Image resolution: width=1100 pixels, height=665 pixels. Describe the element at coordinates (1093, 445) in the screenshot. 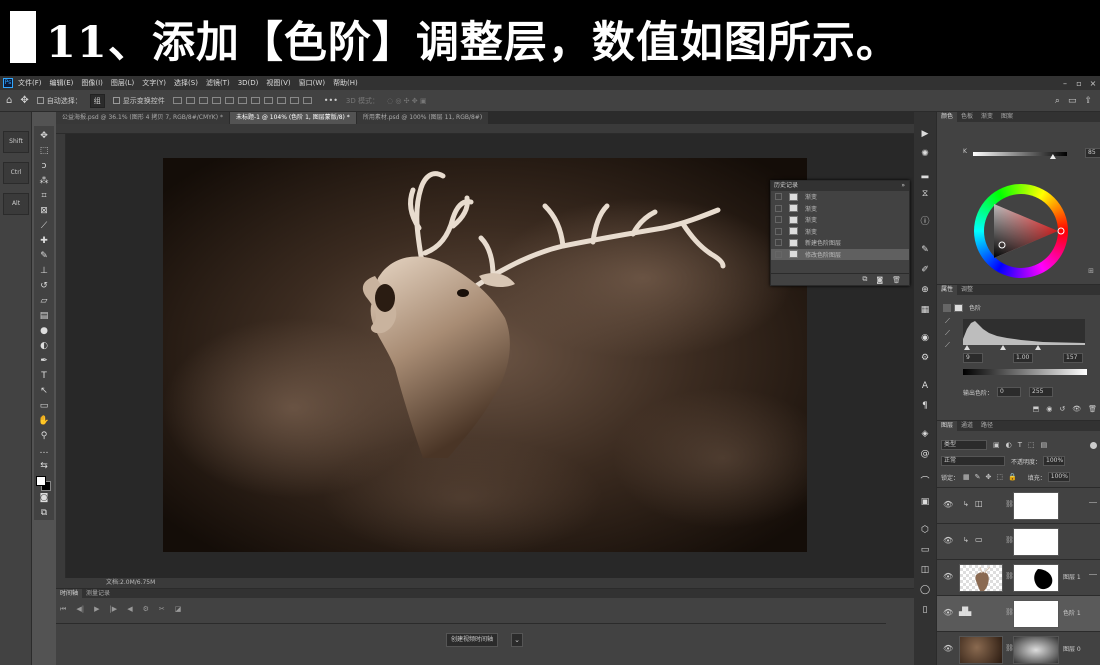

I see `filter-toggle` at that location.